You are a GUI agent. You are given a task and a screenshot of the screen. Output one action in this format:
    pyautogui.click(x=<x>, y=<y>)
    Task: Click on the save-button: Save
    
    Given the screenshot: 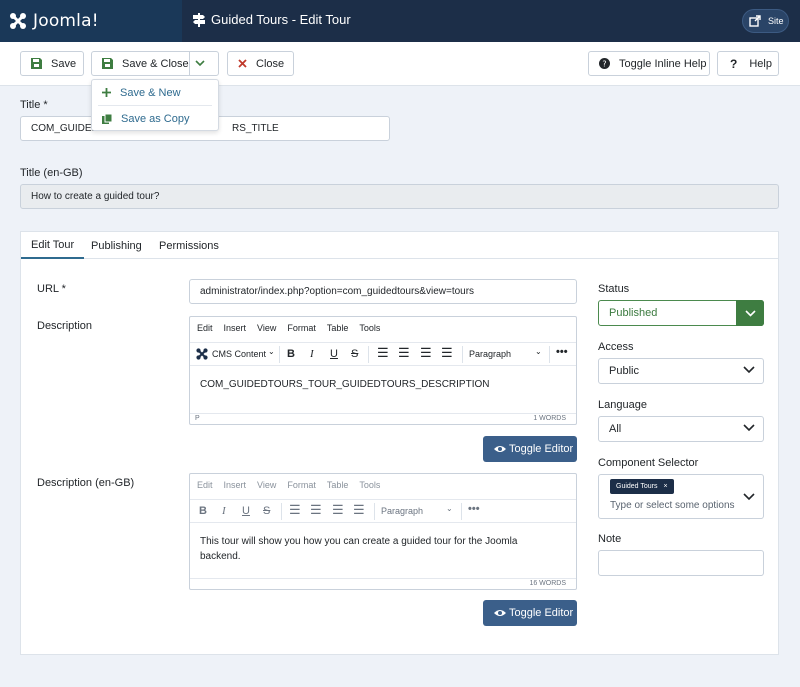 What is the action you would take?
    pyautogui.click(x=52, y=63)
    